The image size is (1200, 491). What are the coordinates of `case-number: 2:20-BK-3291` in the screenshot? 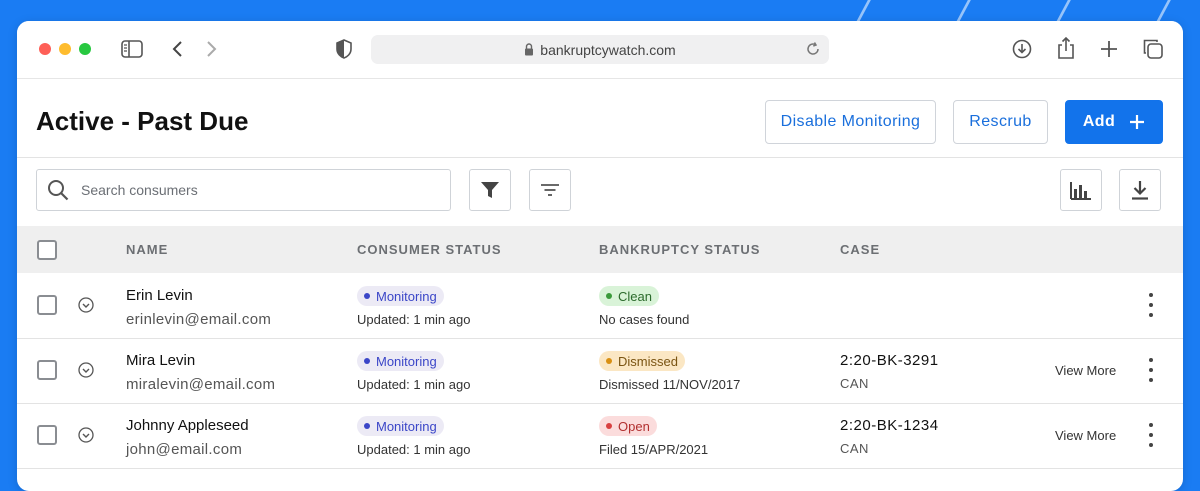 It's located at (889, 360).